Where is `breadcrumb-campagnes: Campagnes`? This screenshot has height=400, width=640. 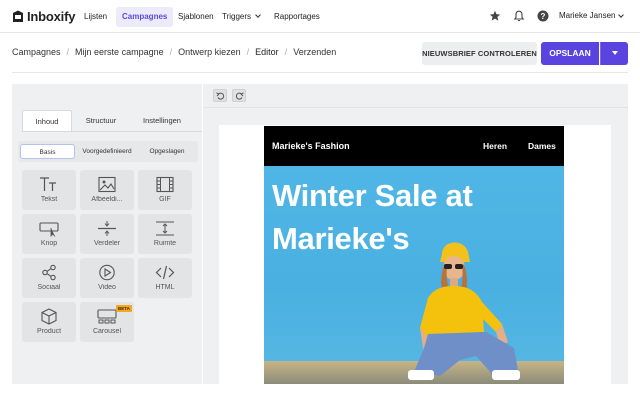
breadcrumb-campagnes: Campagnes is located at coordinates (36, 52).